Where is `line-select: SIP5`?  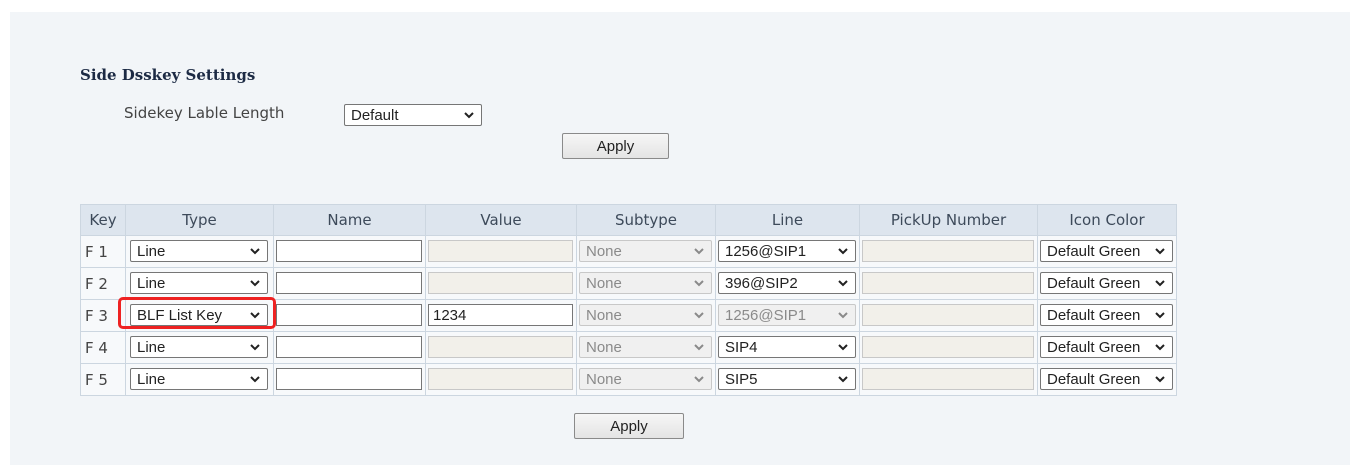
line-select: SIP5 is located at coordinates (787, 379).